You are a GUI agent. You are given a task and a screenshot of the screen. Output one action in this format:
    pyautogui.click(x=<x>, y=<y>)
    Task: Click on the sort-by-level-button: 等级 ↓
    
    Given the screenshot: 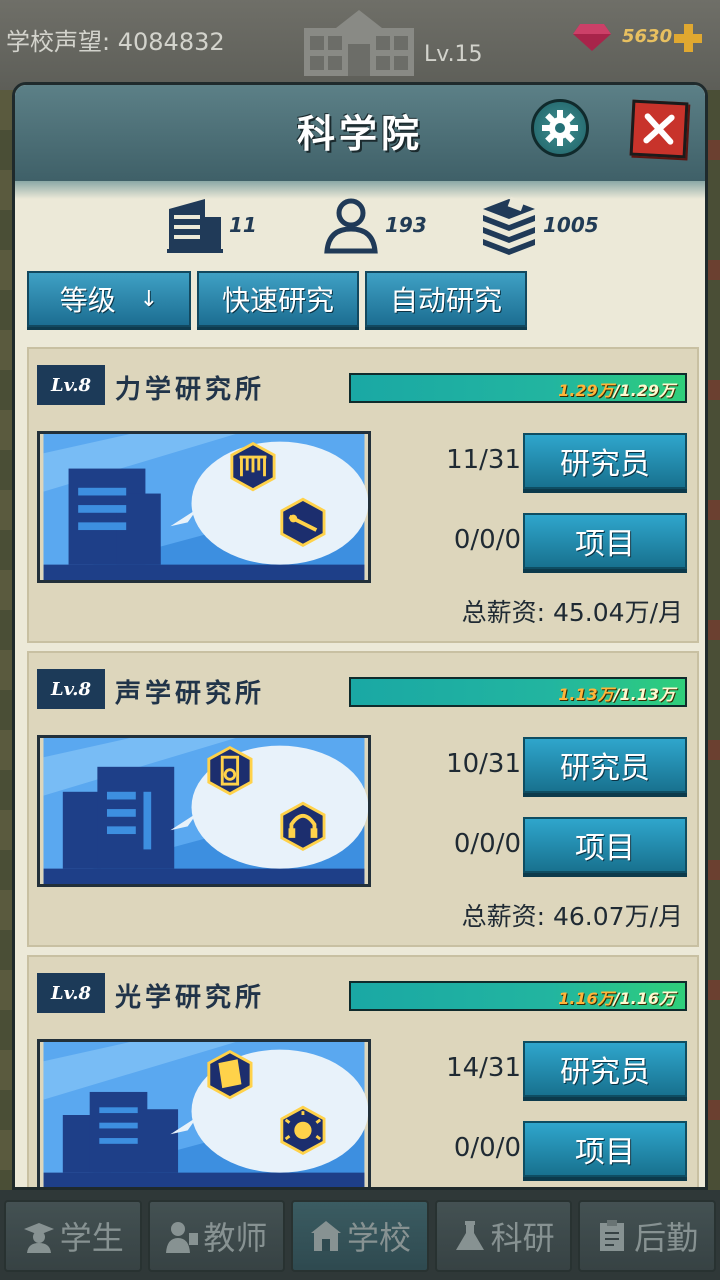 What is the action you would take?
    pyautogui.click(x=109, y=299)
    